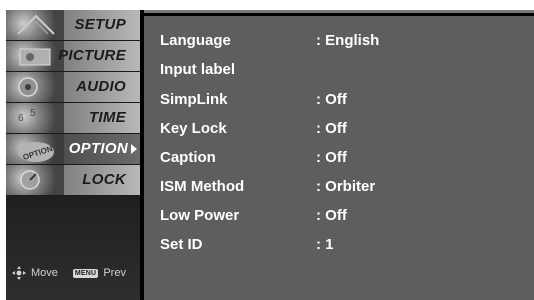 This screenshot has width=534, height=300. What do you see at coordinates (346, 186) in the screenshot?
I see `option-value: : Orbiter` at bounding box center [346, 186].